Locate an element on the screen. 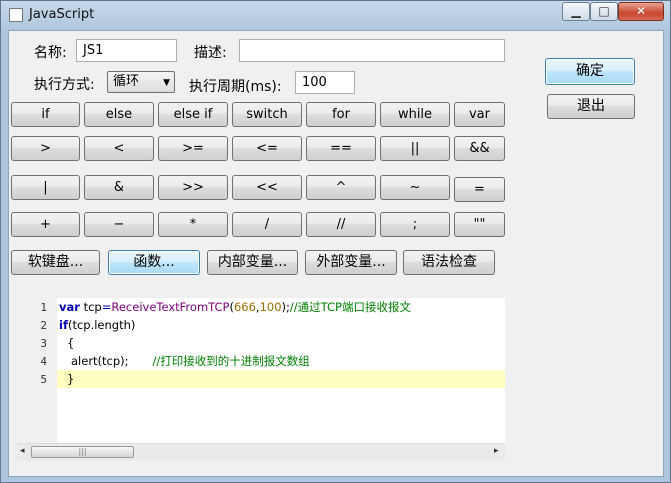  close-button: ✕ is located at coordinates (641, 11).